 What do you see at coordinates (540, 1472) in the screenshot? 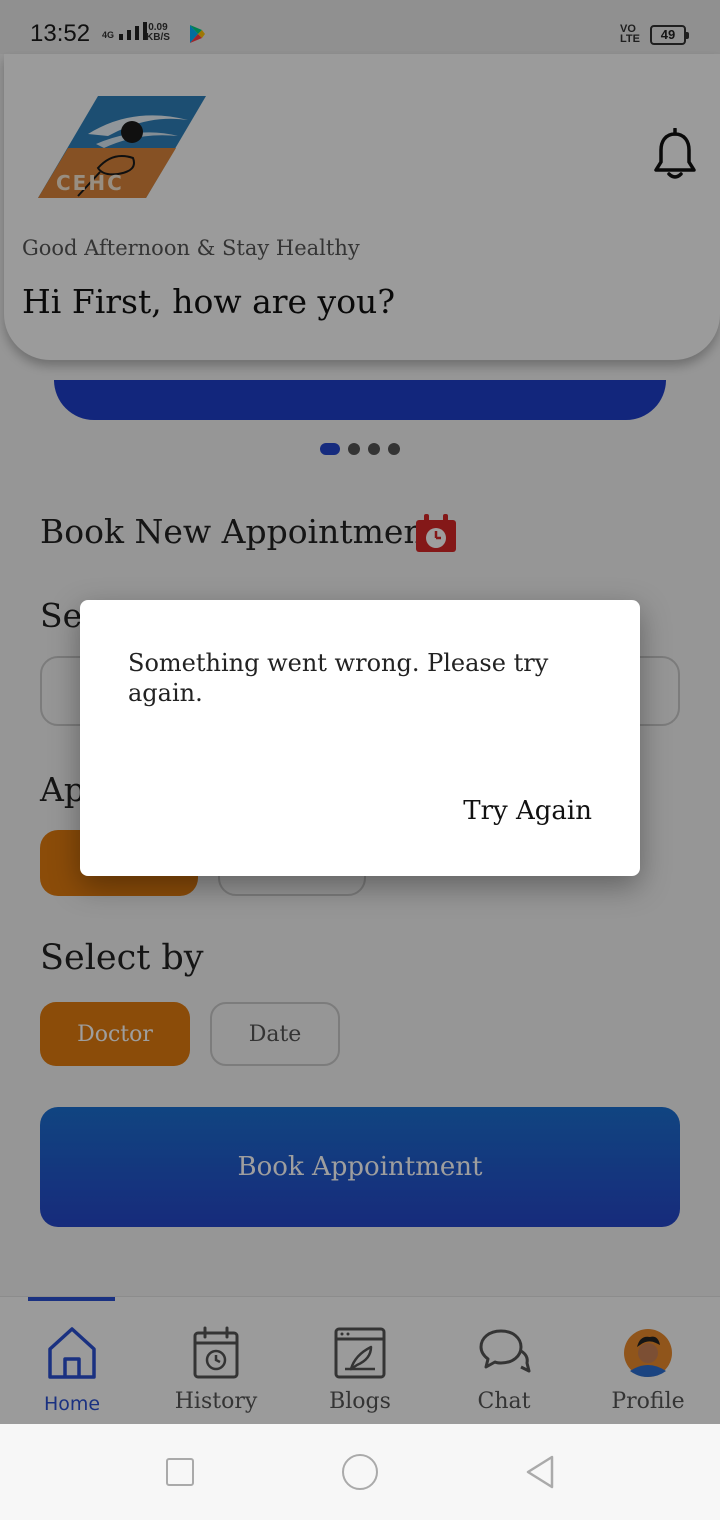
I see `back-button` at bounding box center [540, 1472].